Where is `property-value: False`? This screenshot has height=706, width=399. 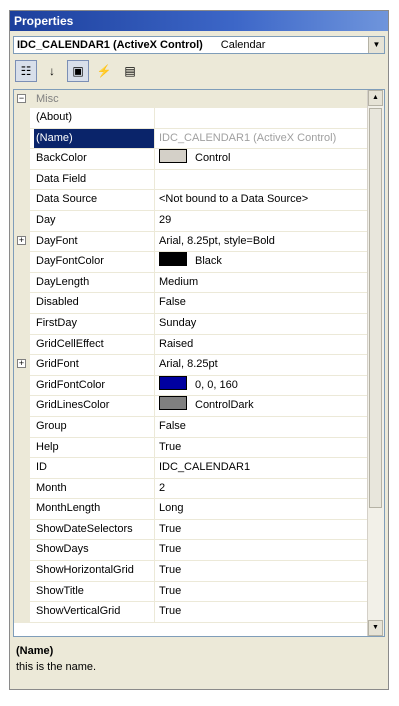
property-value: False is located at coordinates (264, 303).